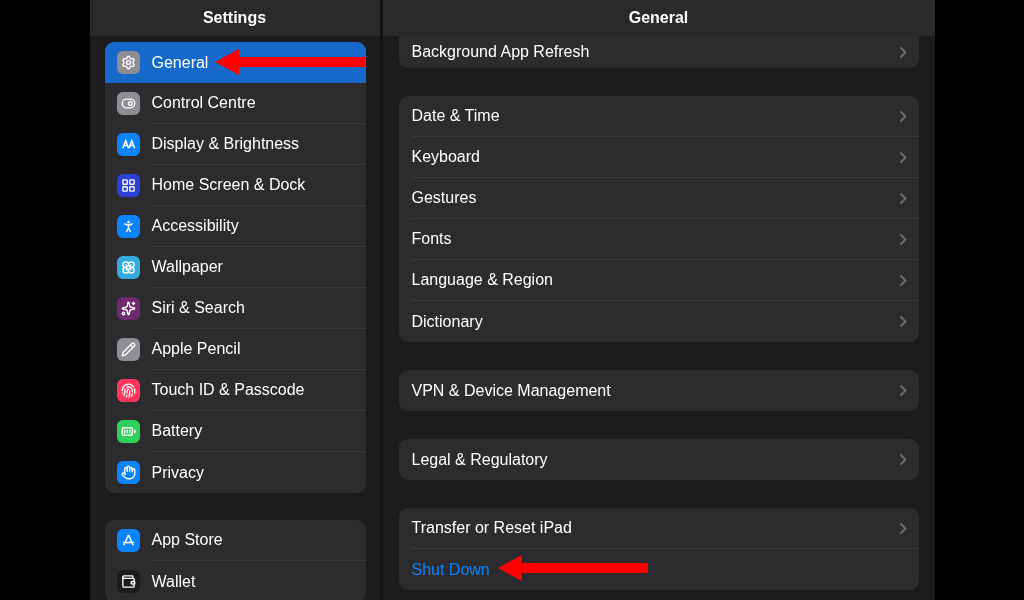 This screenshot has height=600, width=1024. I want to click on settings-row: Background App Refresh, so click(658, 52).